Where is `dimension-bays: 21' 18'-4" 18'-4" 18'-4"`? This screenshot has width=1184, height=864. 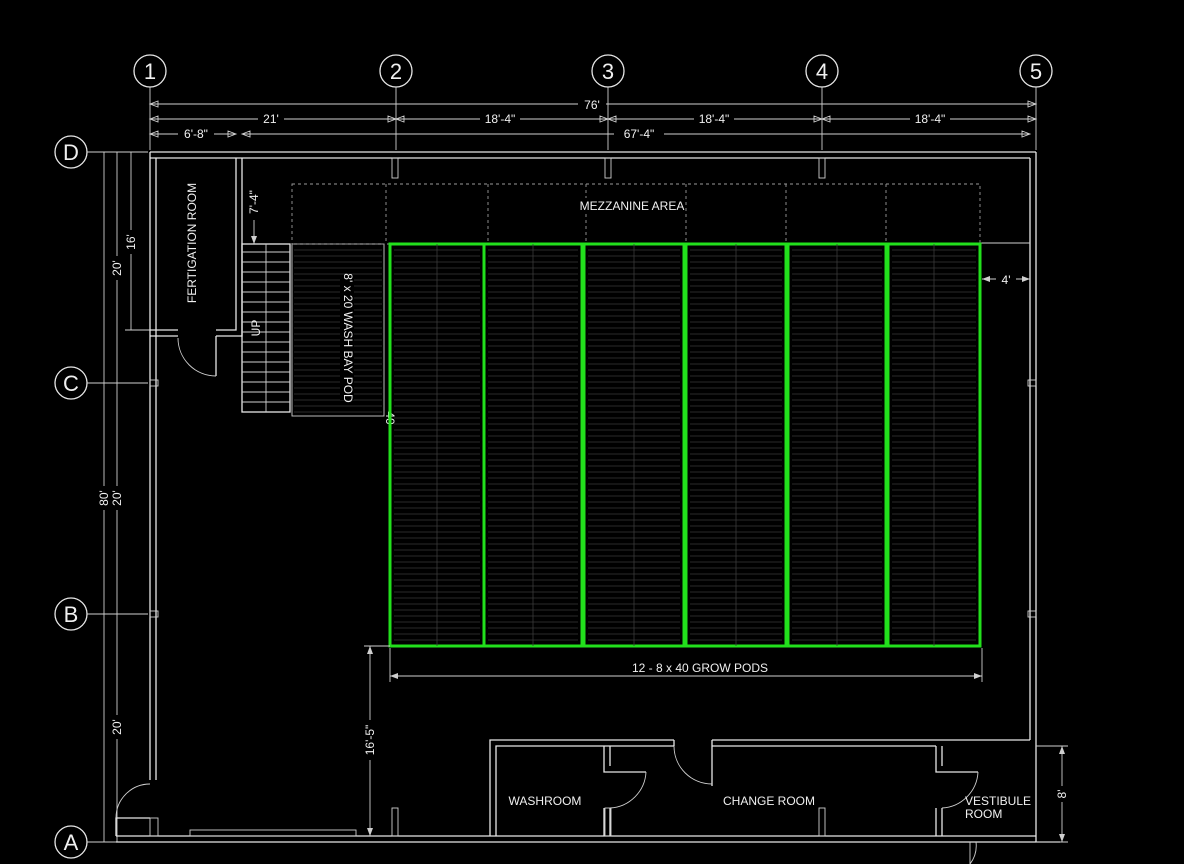 dimension-bays: 21' 18'-4" 18'-4" 18'-4" is located at coordinates (593, 119).